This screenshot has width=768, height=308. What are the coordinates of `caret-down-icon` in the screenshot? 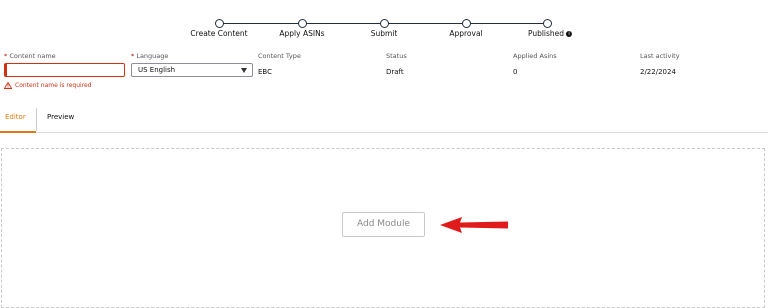 It's located at (244, 70).